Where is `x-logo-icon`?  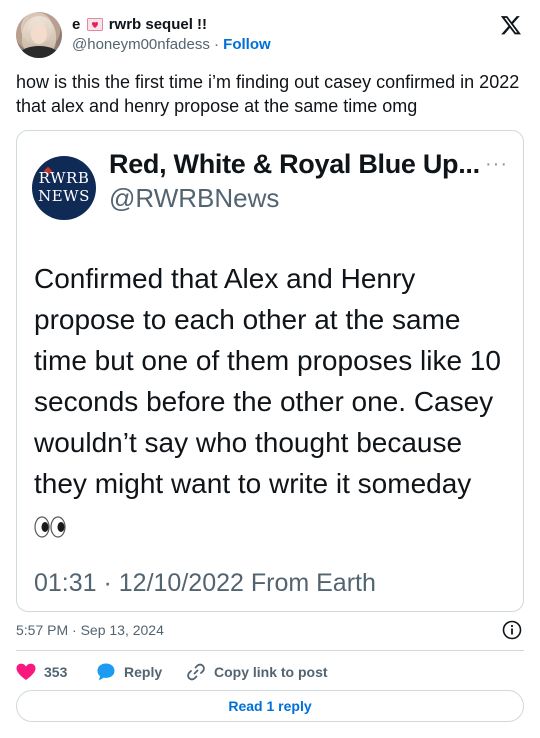
x-logo-icon is located at coordinates (511, 25).